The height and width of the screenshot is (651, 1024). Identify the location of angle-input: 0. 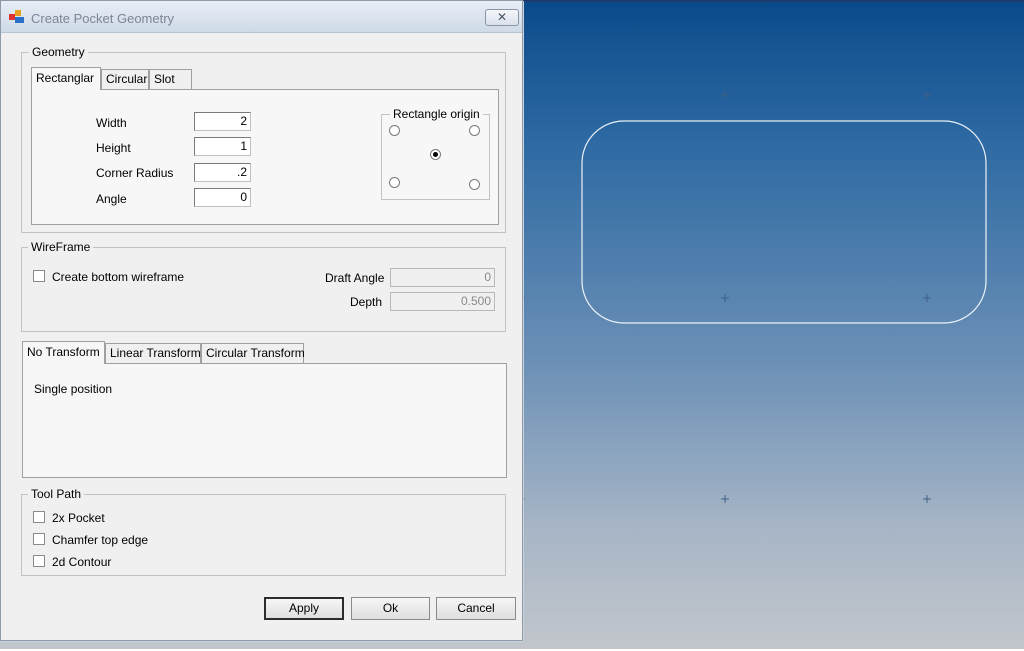
(222, 197).